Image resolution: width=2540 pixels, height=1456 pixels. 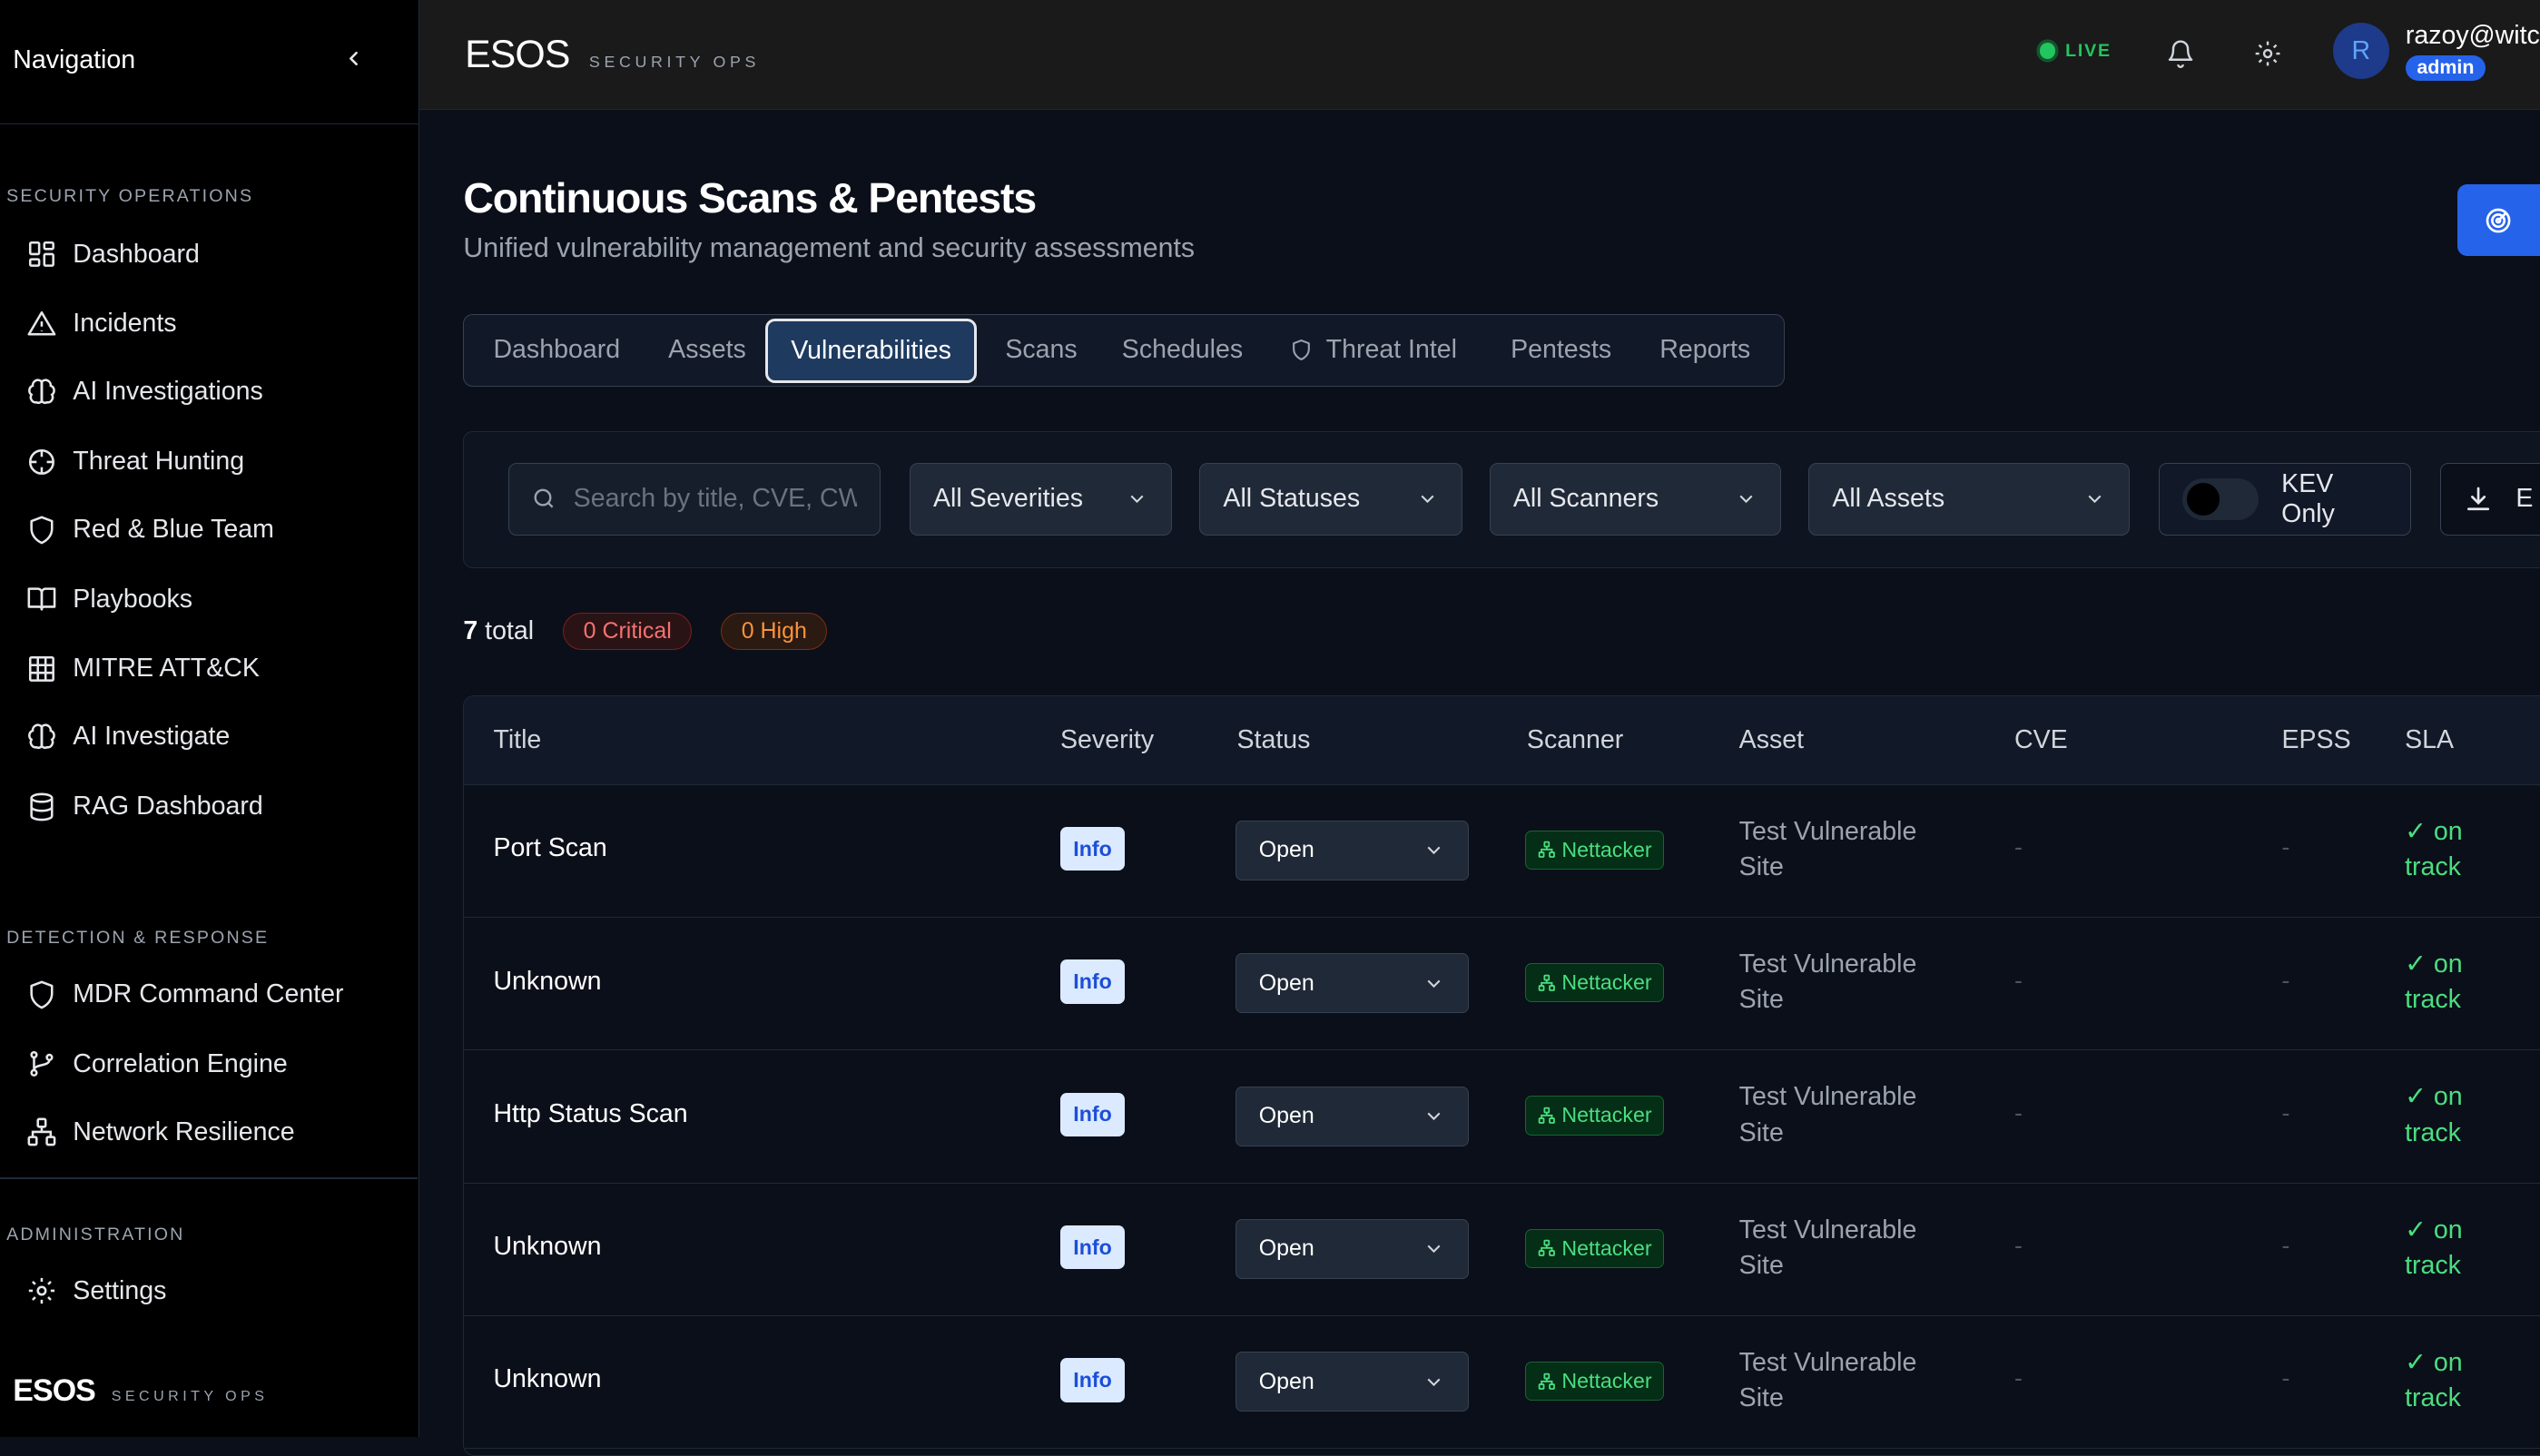 What do you see at coordinates (1704, 350) in the screenshot?
I see `tab-reports: Reports` at bounding box center [1704, 350].